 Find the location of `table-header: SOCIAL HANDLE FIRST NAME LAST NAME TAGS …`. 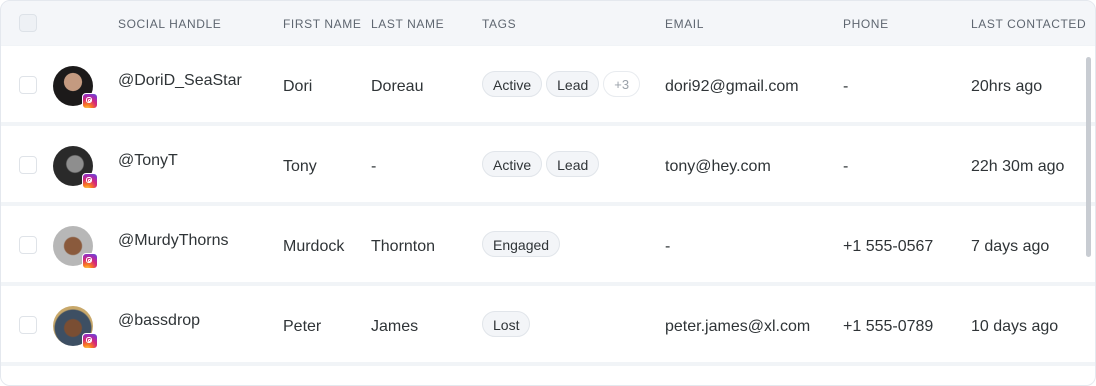

table-header: SOCIAL HANDLE FIRST NAME LAST NAME TAGS … is located at coordinates (548, 23).